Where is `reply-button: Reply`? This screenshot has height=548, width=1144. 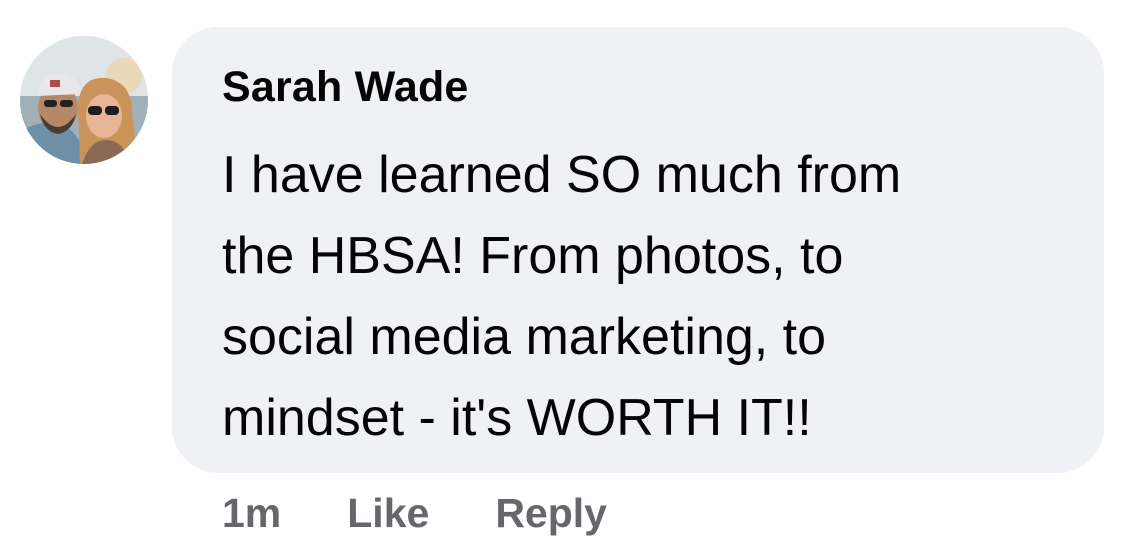
reply-button: Reply is located at coordinates (551, 513).